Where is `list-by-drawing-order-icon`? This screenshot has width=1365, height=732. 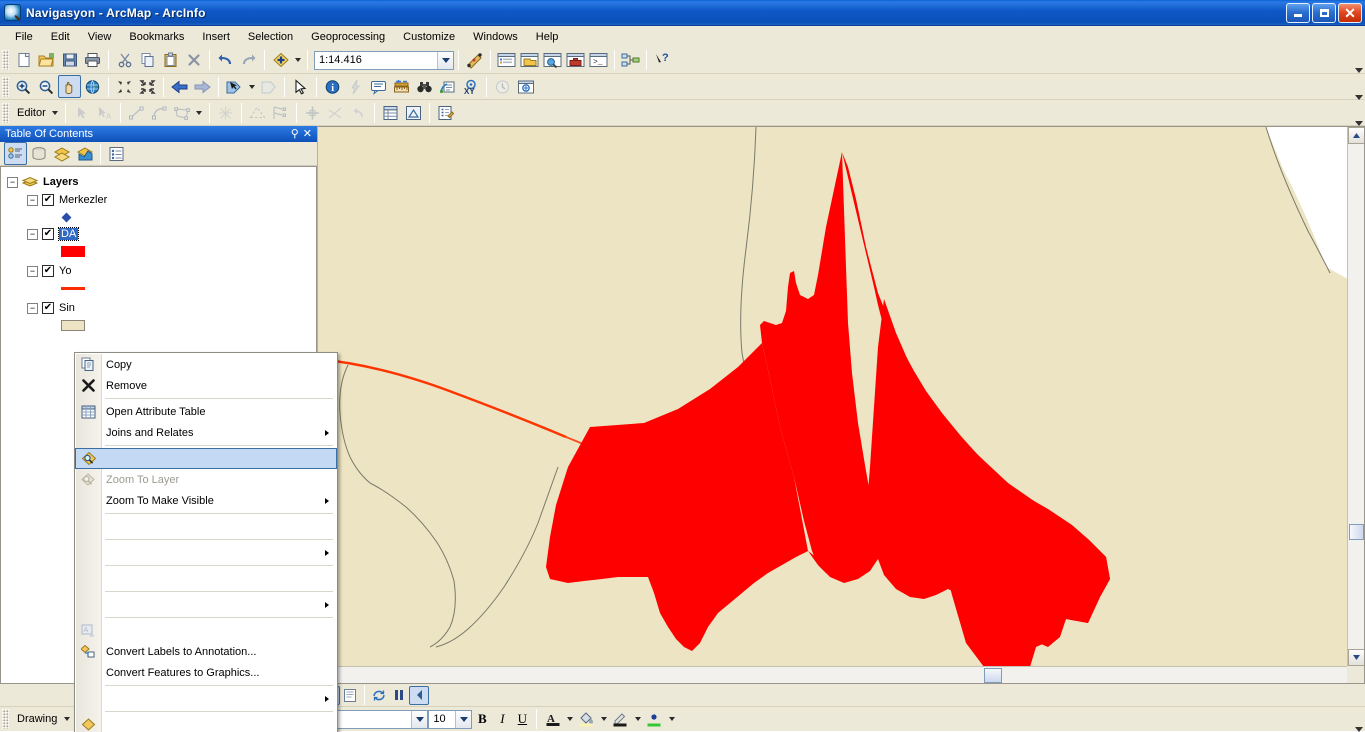
list-by-drawing-order-icon is located at coordinates (15, 153).